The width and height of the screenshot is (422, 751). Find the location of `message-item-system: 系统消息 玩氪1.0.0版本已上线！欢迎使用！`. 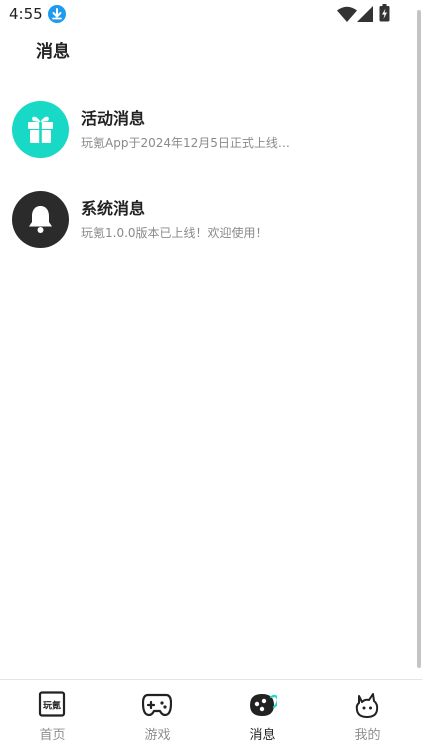

message-item-system: 系统消息 玩氪1.0.0版本已上线！欢迎使用！ is located at coordinates (205, 226).